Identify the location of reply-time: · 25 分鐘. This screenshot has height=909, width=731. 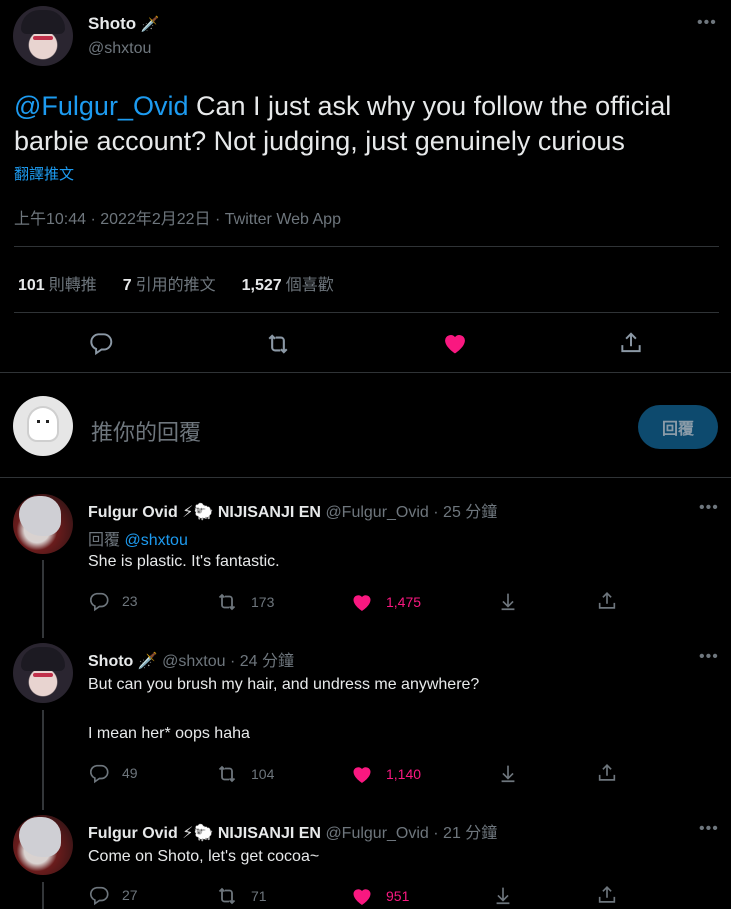
(465, 512).